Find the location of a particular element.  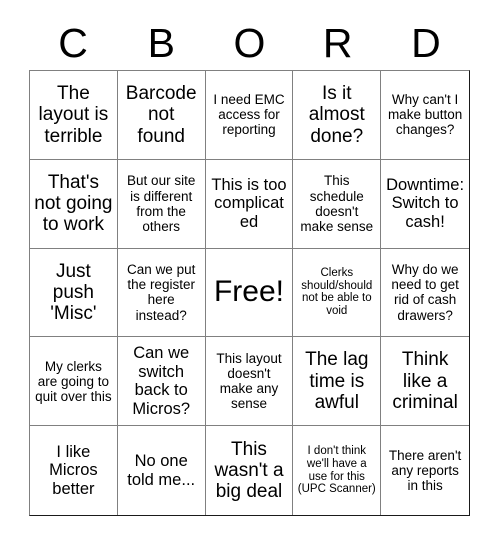

bingo-cell-label: Downtime: Switch to cash! is located at coordinates (425, 203).